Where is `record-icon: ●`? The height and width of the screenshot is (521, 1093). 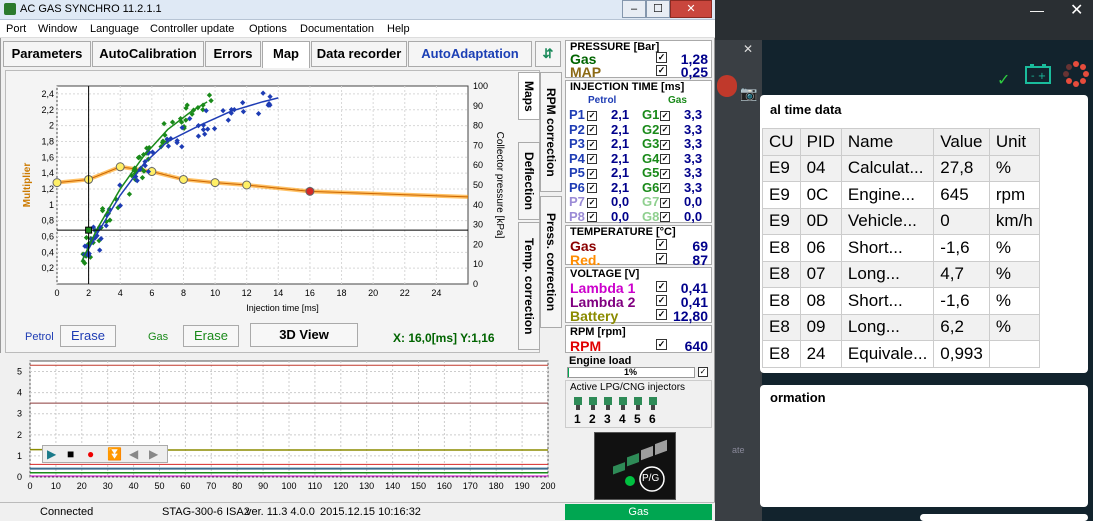
record-icon: ● is located at coordinates (90, 454).